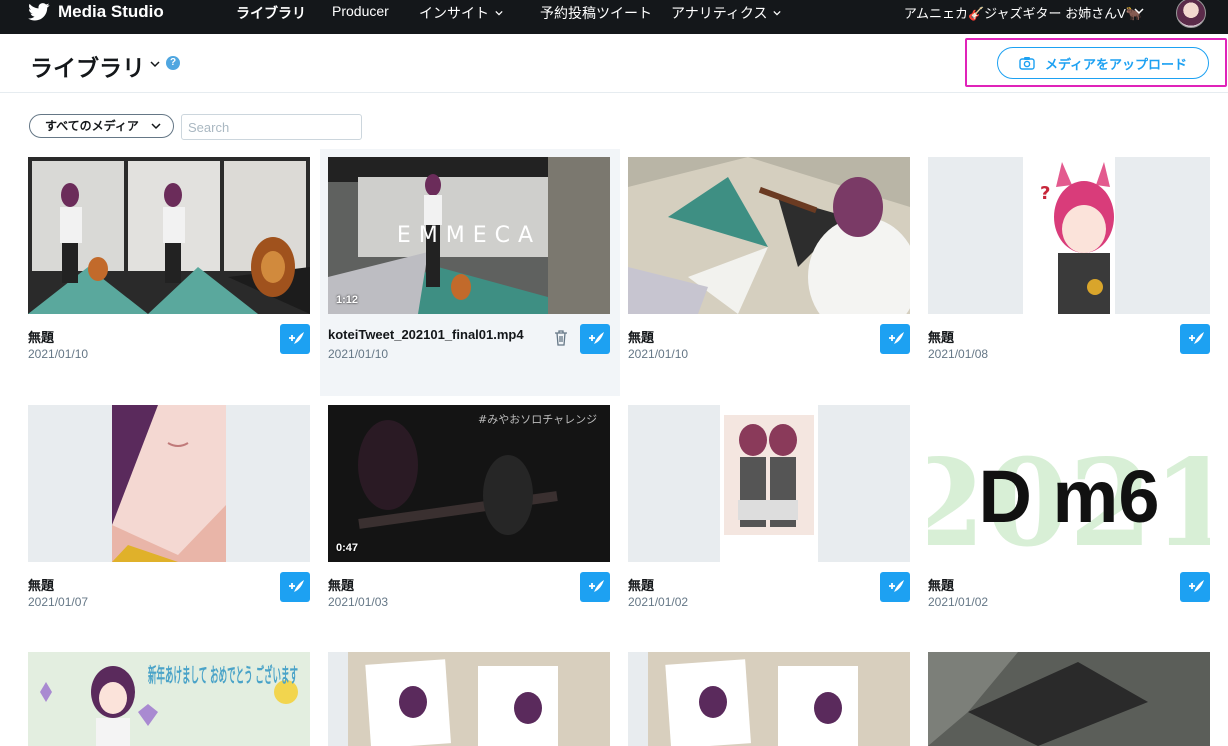 The width and height of the screenshot is (1228, 746). I want to click on brand: Media Studio, so click(96, 12).